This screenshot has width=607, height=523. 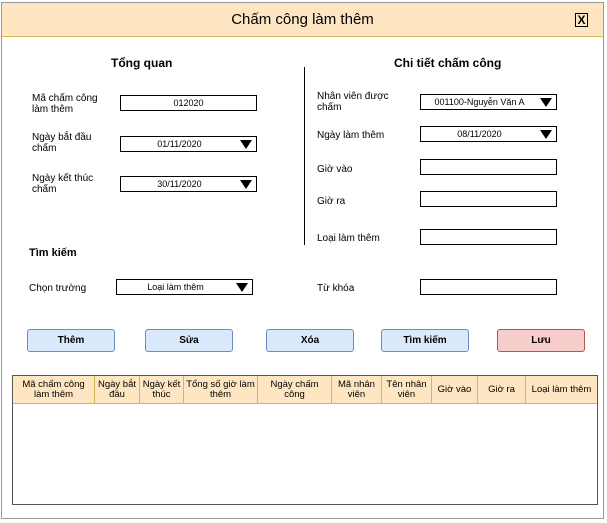 I want to click on search-field-dropdown: Loại làm thêm, so click(x=184, y=287).